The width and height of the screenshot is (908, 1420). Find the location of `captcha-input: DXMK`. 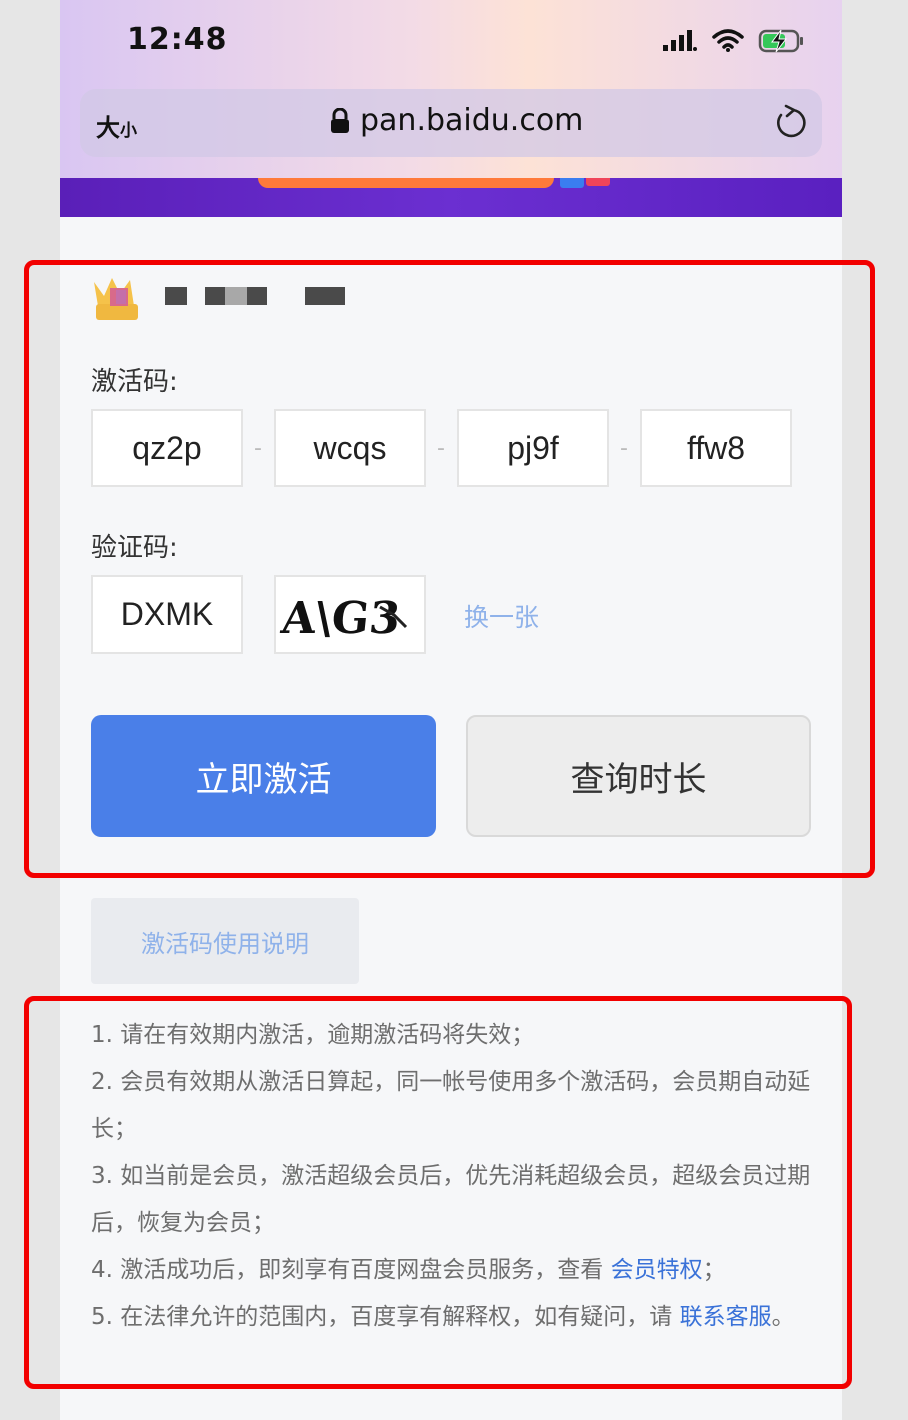

captcha-input: DXMK is located at coordinates (167, 614).